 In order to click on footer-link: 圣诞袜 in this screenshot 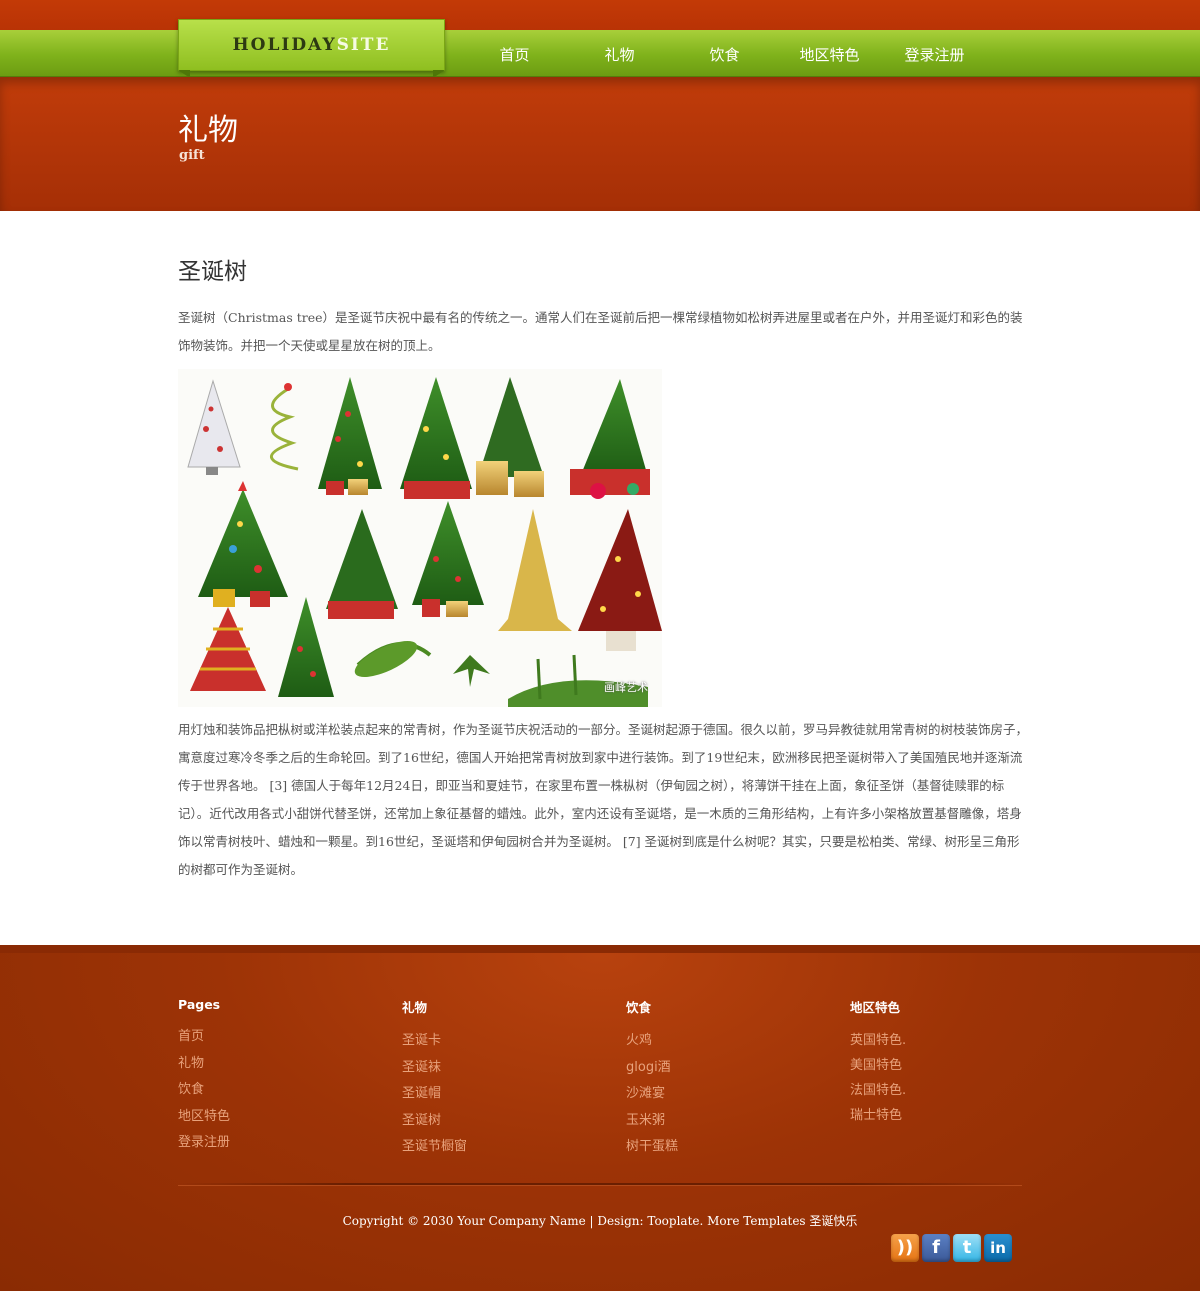, I will do `click(502, 1068)`.